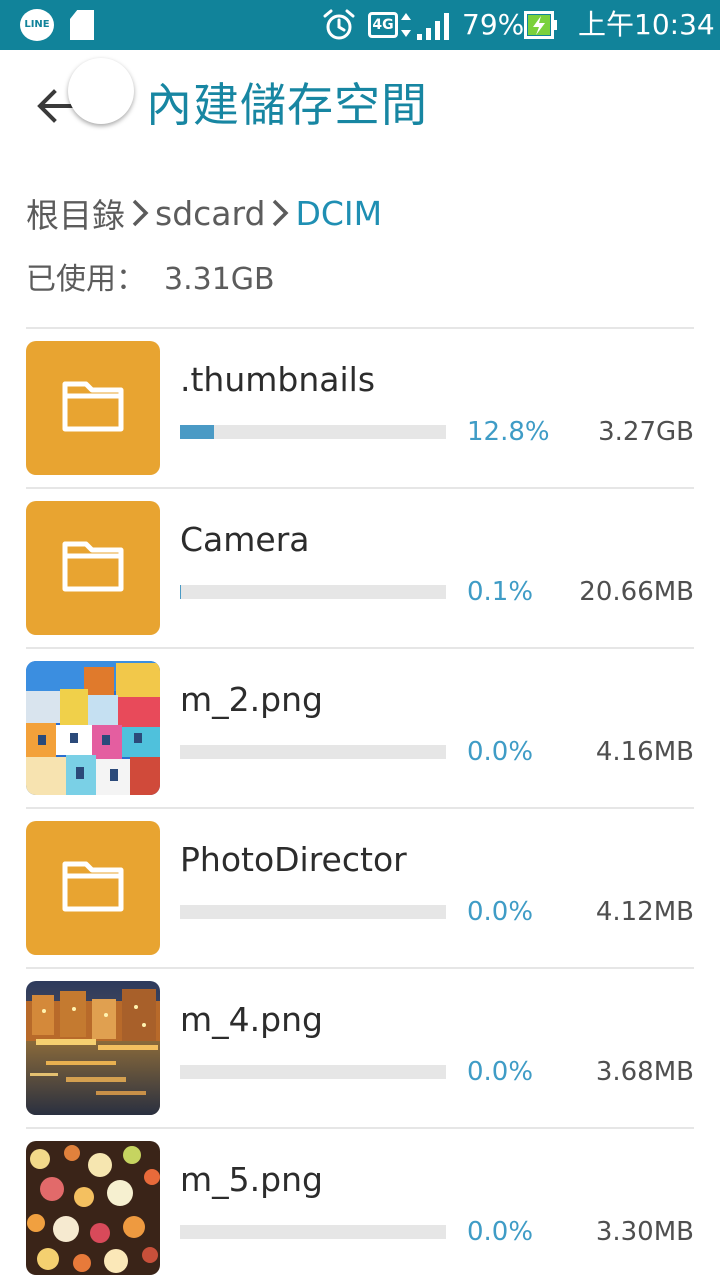 Image resolution: width=720 pixels, height=1280 pixels. I want to click on colorful-houses-image, so click(93, 728).